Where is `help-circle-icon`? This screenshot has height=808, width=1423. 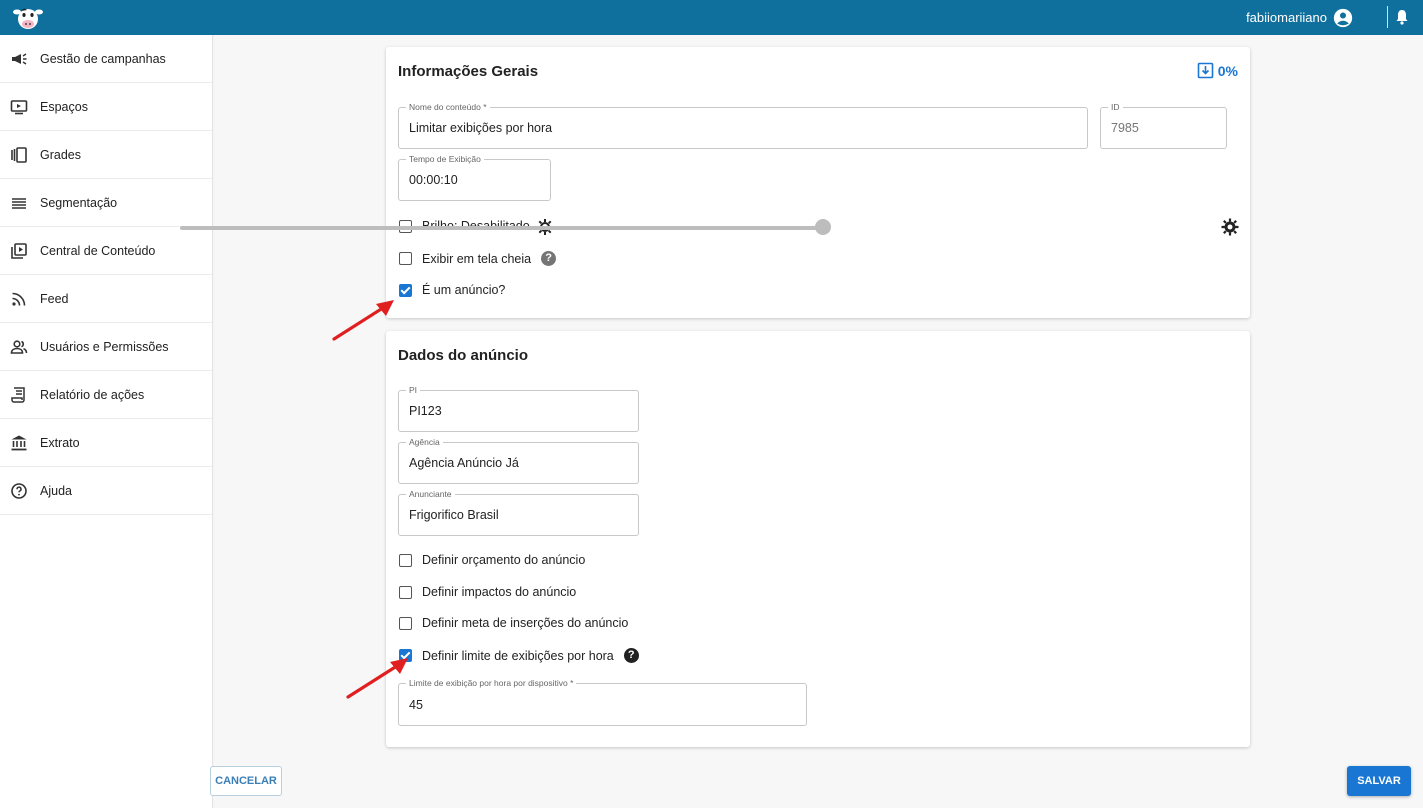 help-circle-icon is located at coordinates (19, 490).